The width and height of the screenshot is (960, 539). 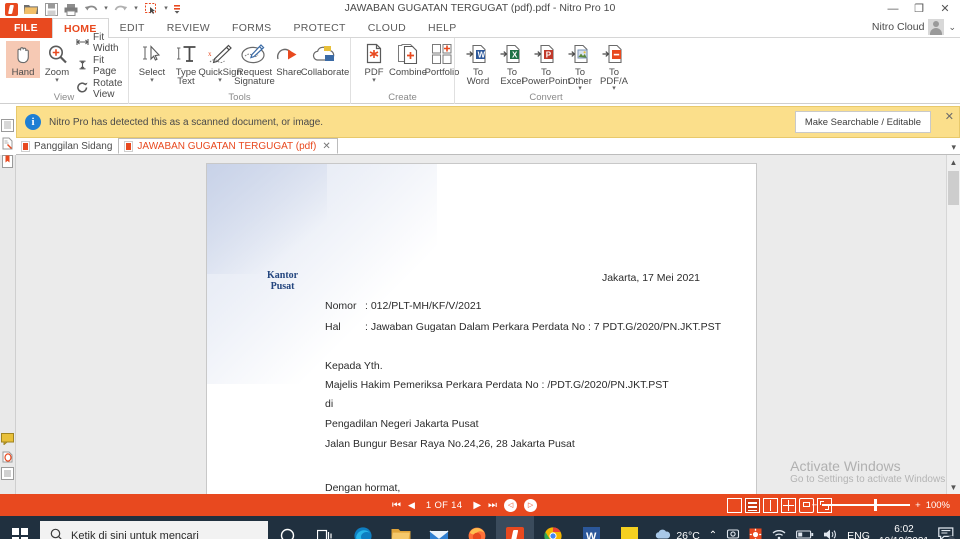 What do you see at coordinates (478, 63) in the screenshot?
I see `to-word-button: W To Word` at bounding box center [478, 63].